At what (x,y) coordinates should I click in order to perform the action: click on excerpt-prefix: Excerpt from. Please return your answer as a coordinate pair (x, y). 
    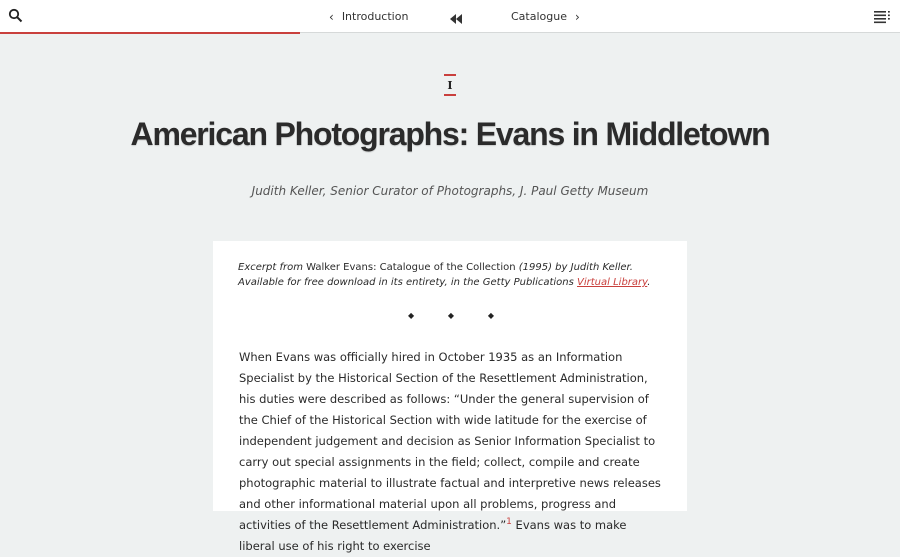
    Looking at the image, I should click on (272, 267).